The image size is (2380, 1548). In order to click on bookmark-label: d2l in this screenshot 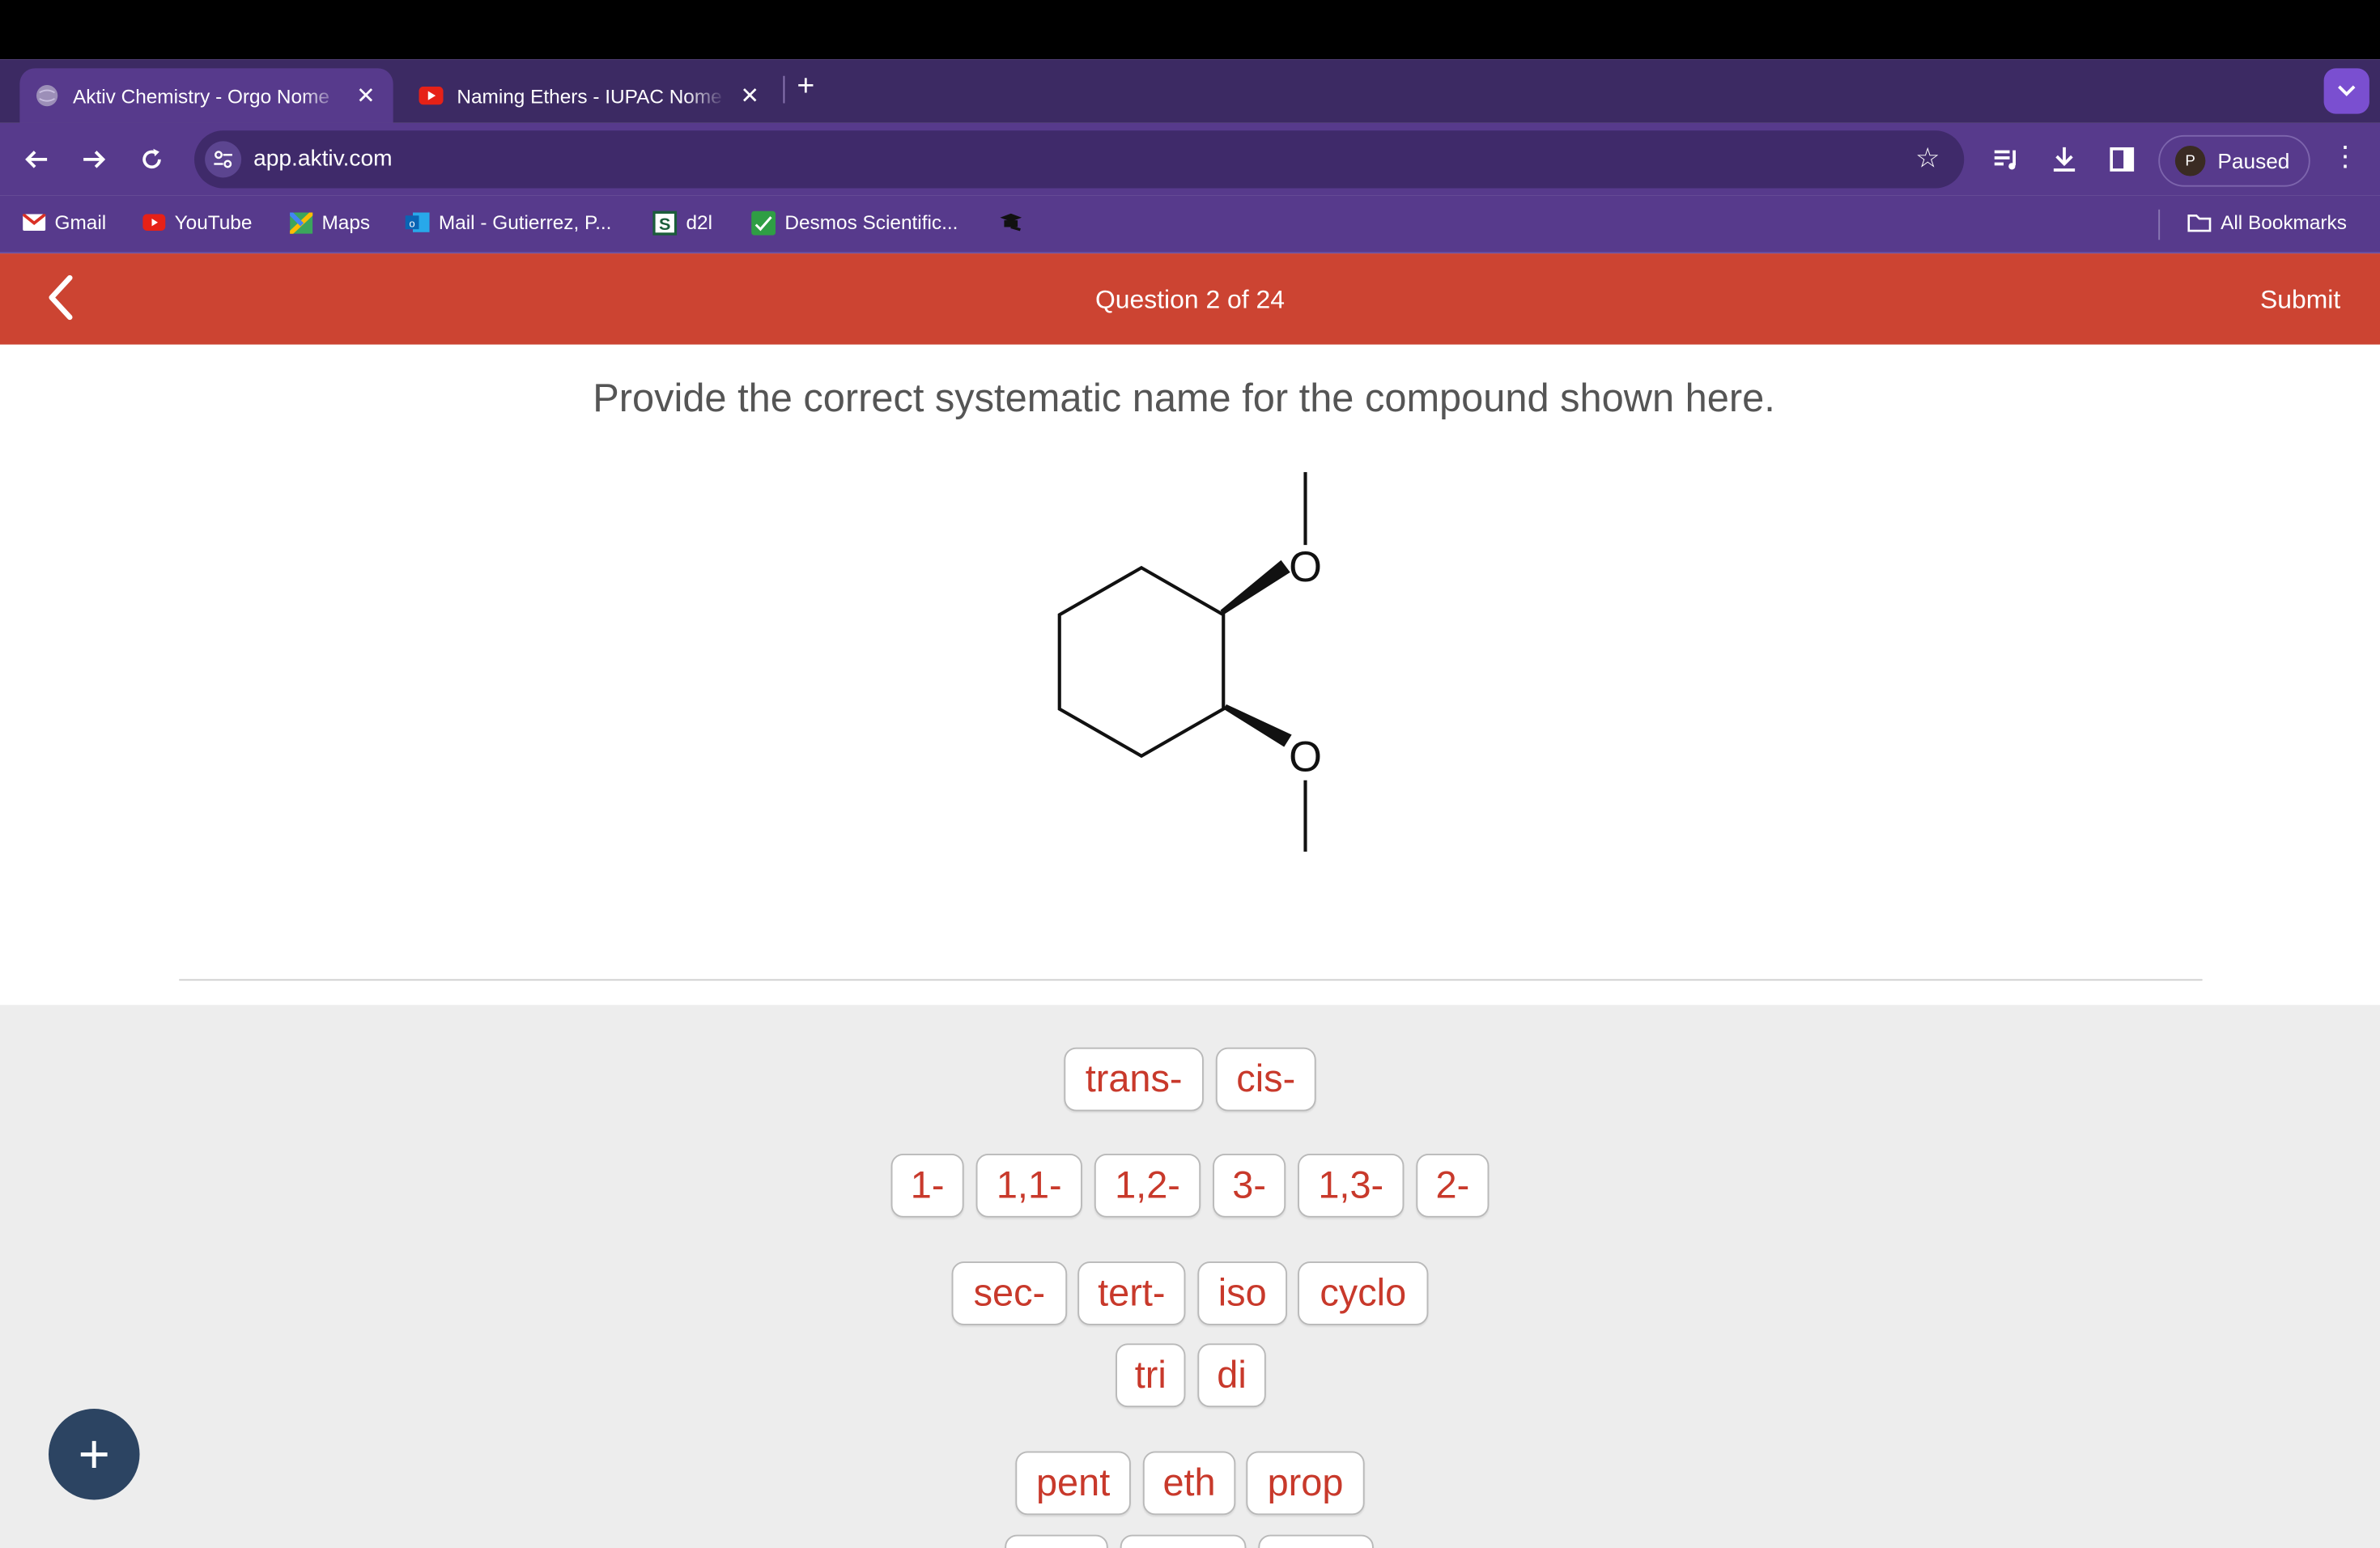, I will do `click(699, 222)`.